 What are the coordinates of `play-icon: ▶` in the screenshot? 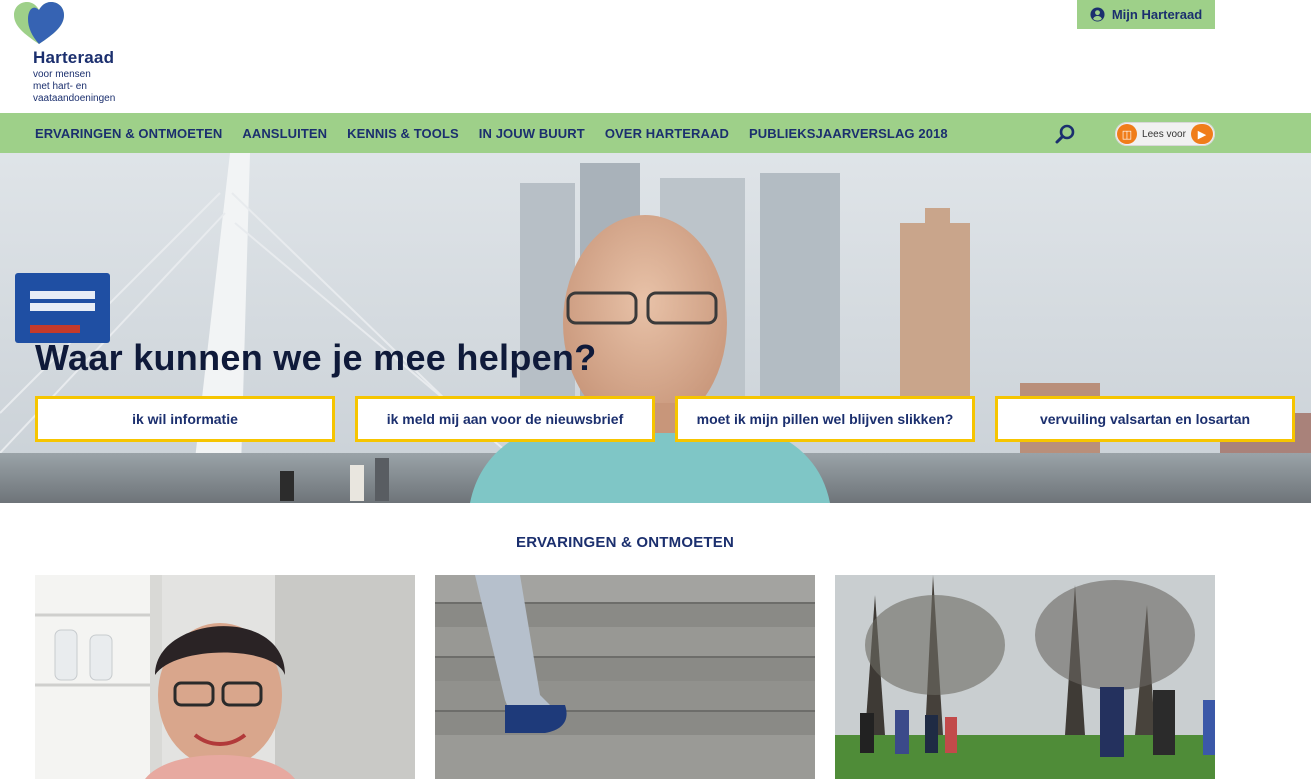 It's located at (1201, 134).